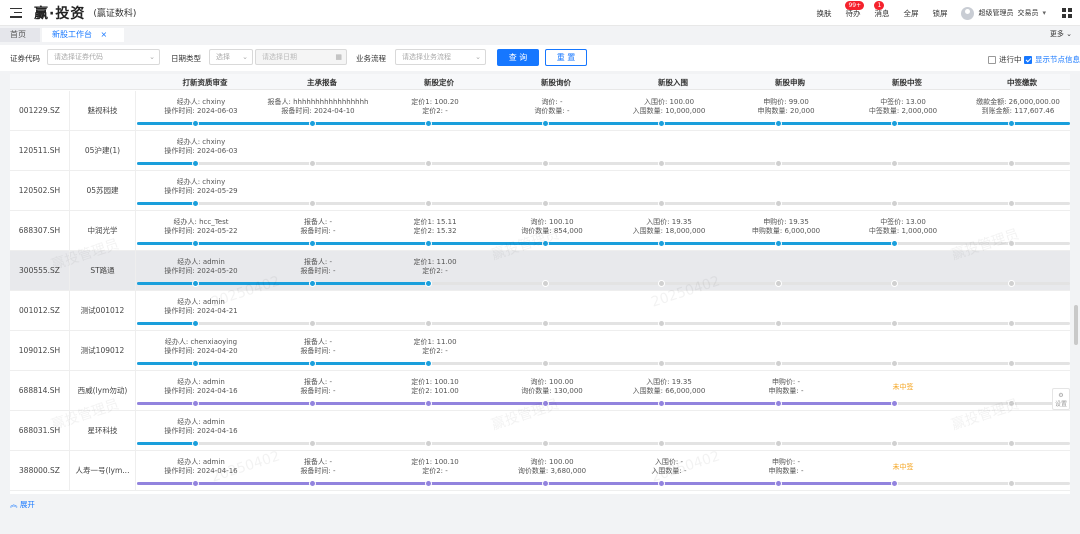  What do you see at coordinates (1005, 59) in the screenshot?
I see `in-progress-checkbox: 进行中` at bounding box center [1005, 59].